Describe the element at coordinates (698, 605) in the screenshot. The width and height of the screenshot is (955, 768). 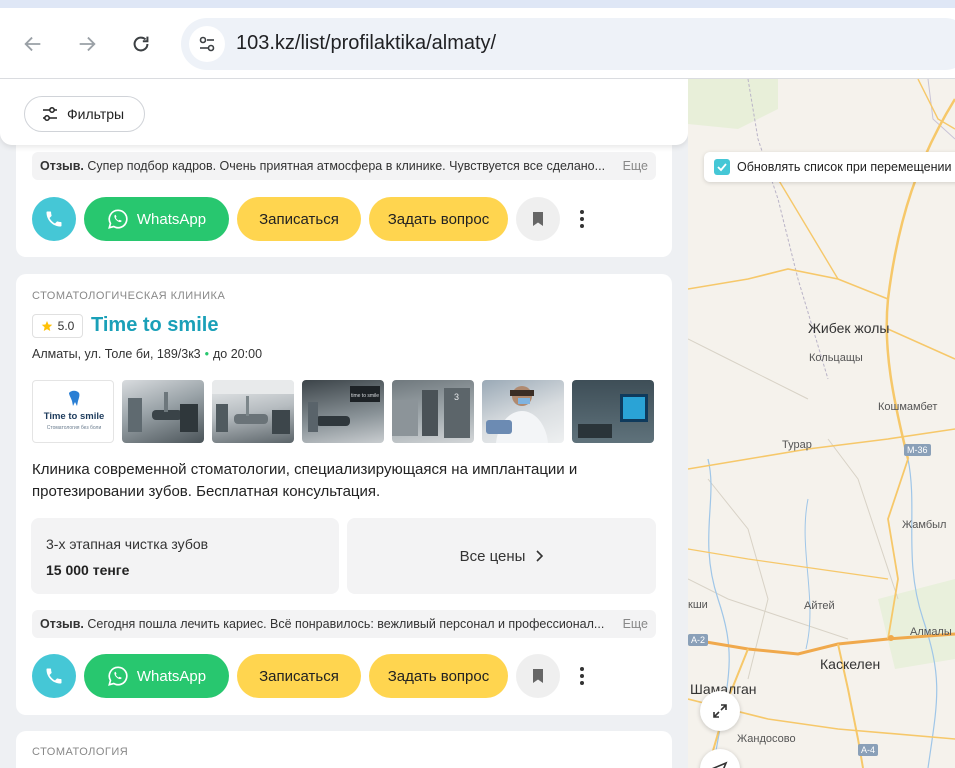
I see `map-label: кши` at that location.